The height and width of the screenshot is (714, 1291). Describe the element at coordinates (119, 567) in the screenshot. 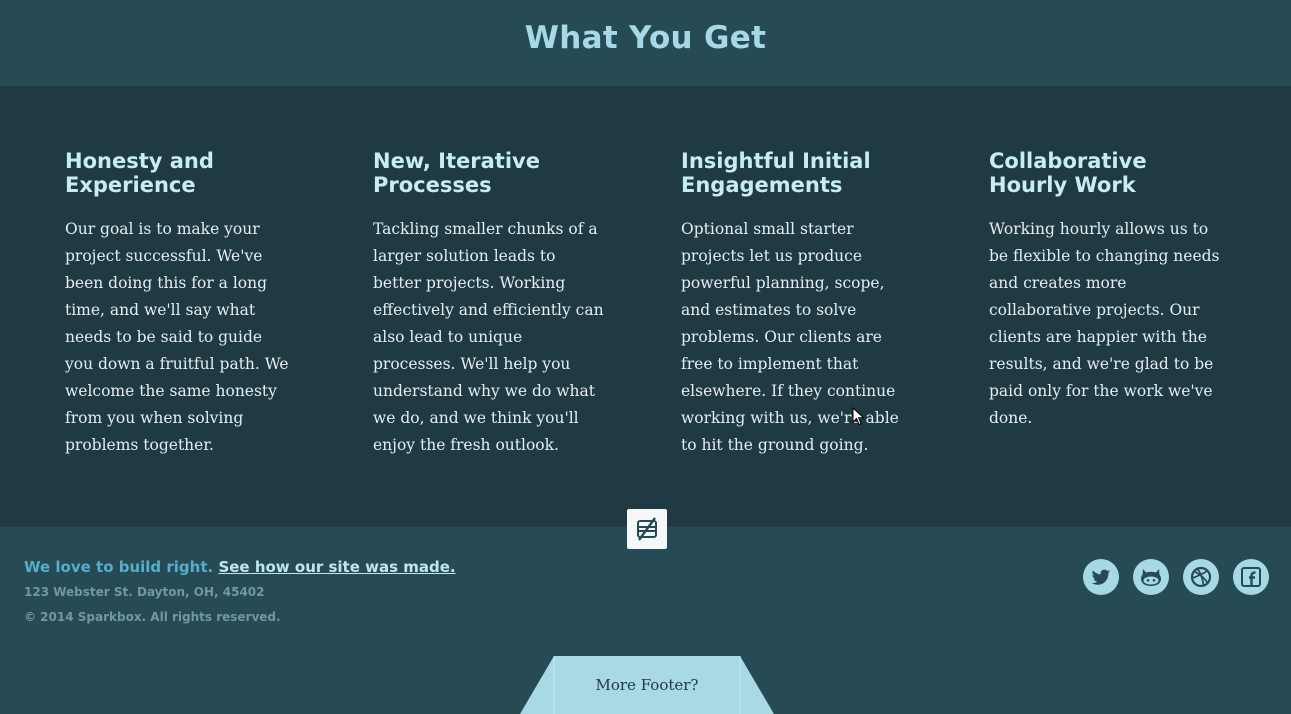

I see `tagline-text: We love to build right.` at that location.